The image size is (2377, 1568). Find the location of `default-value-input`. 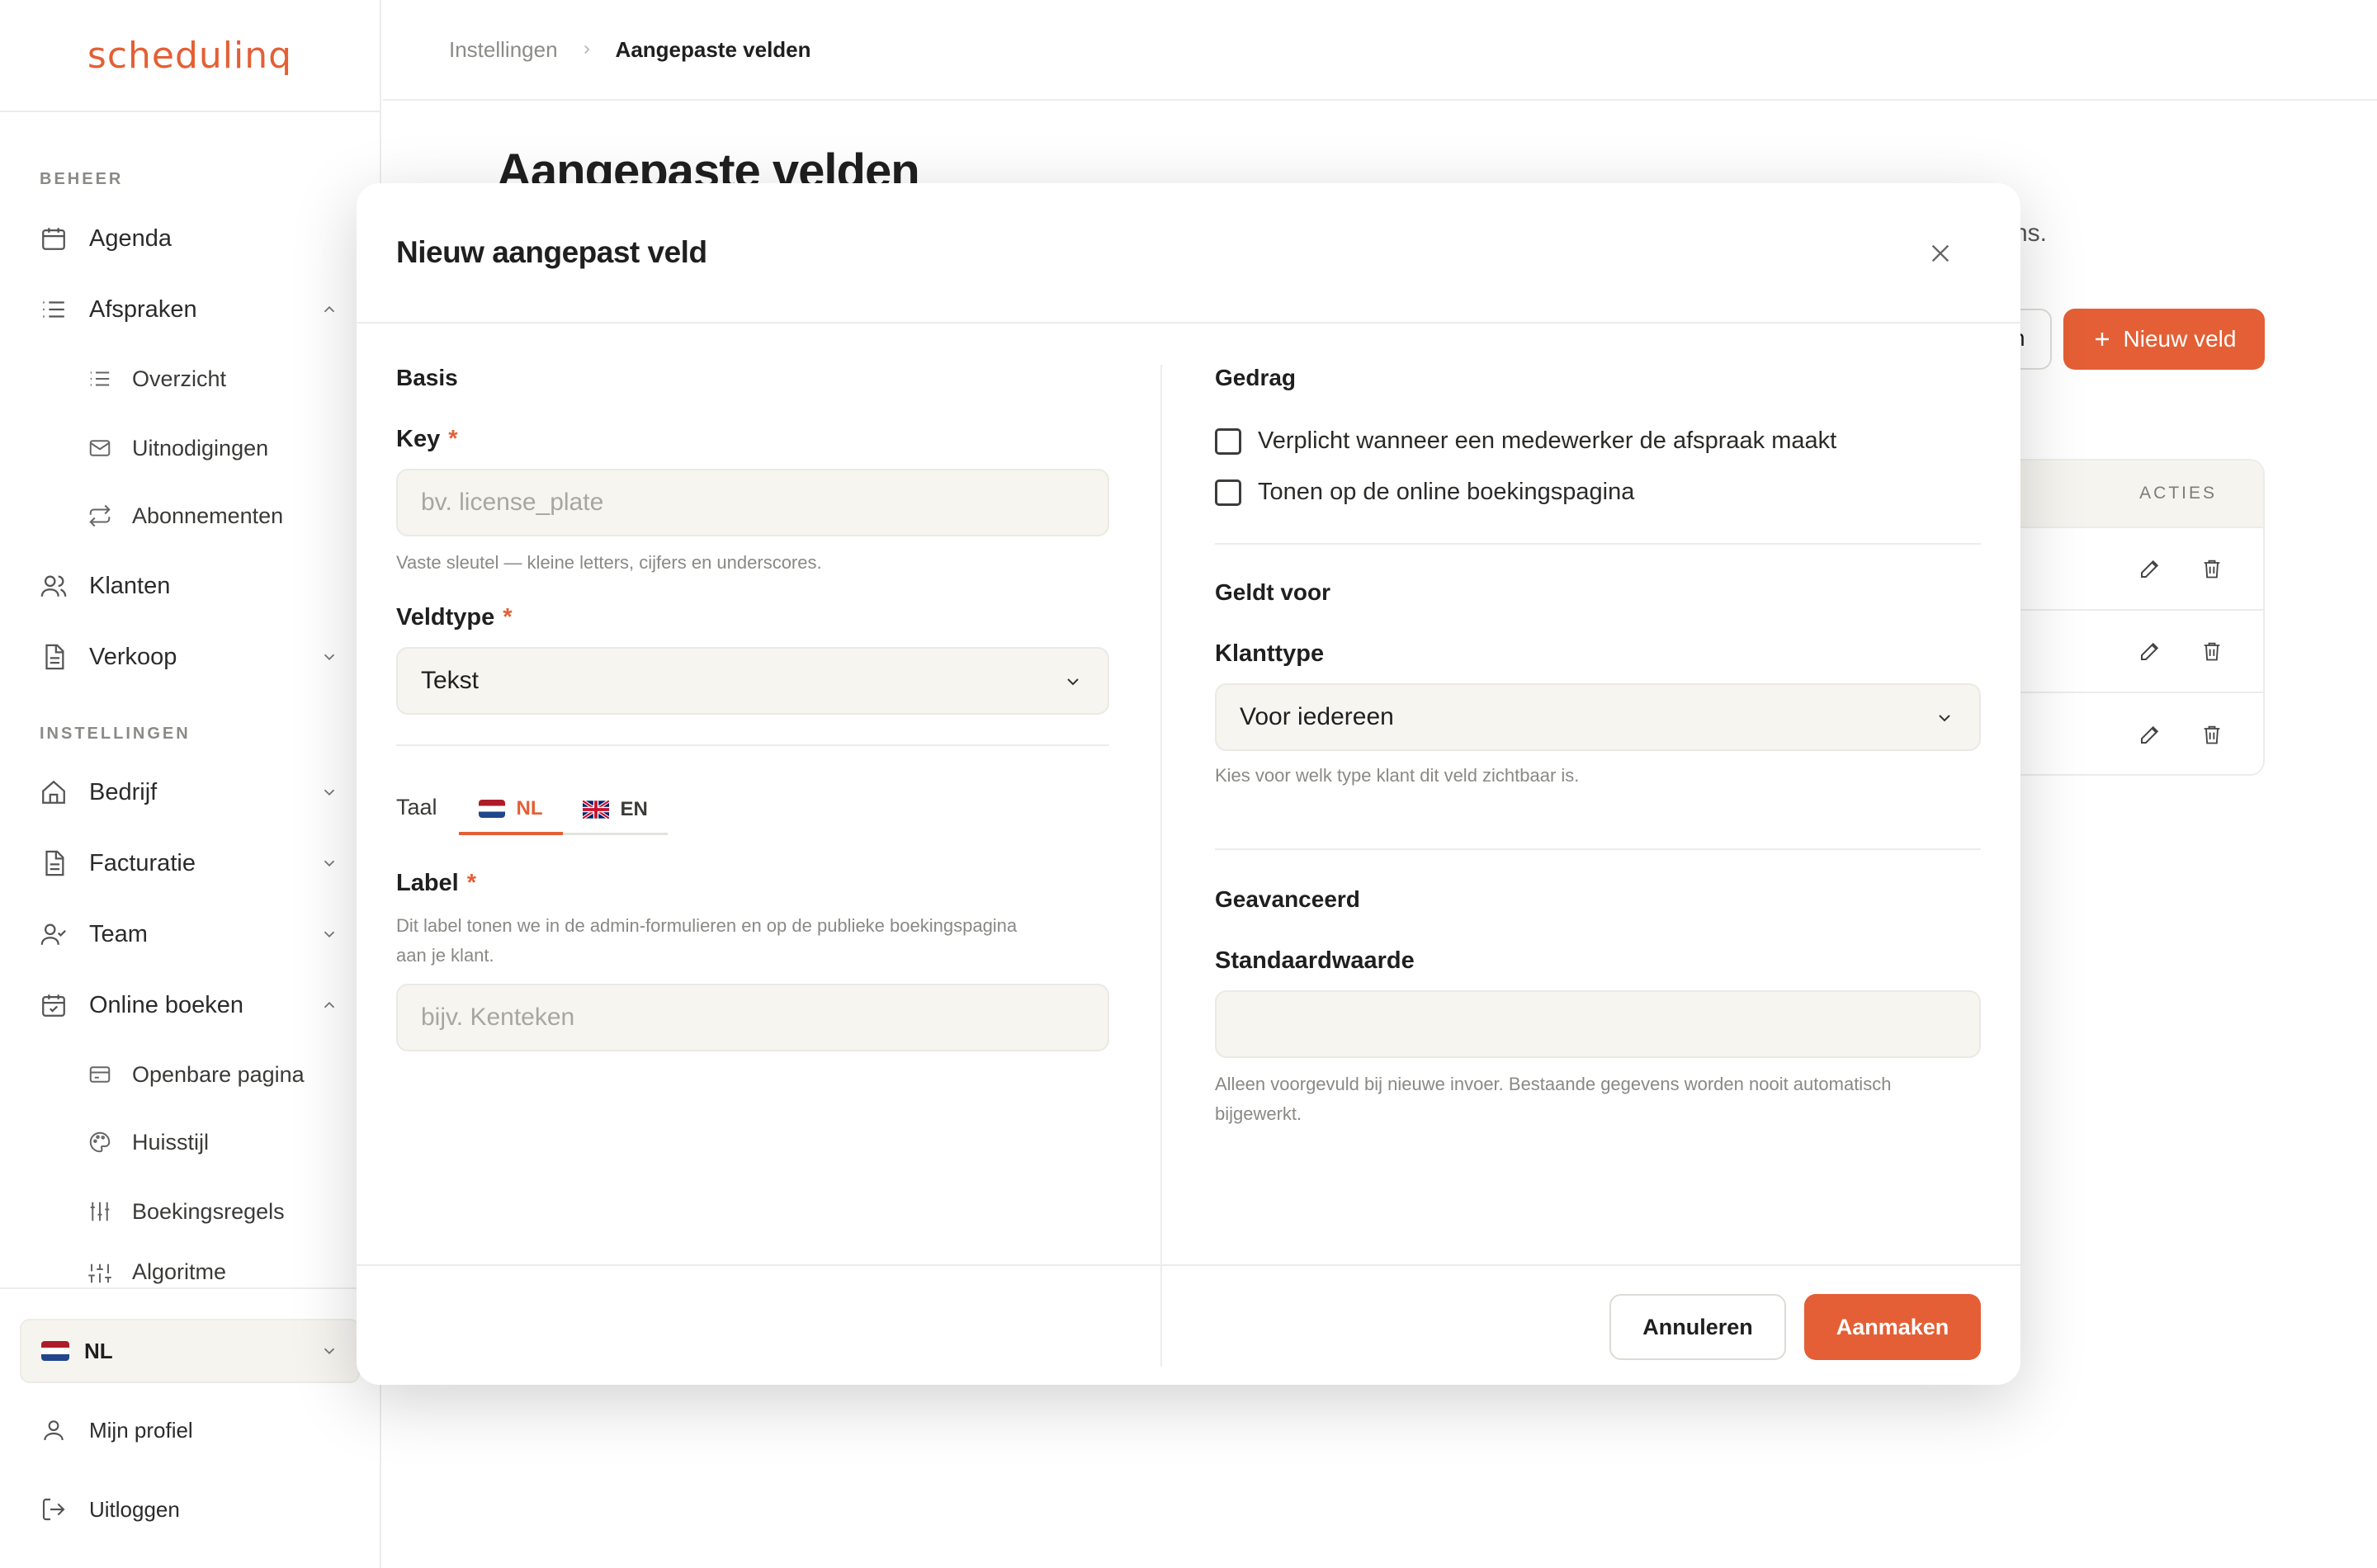

default-value-input is located at coordinates (1598, 1024).